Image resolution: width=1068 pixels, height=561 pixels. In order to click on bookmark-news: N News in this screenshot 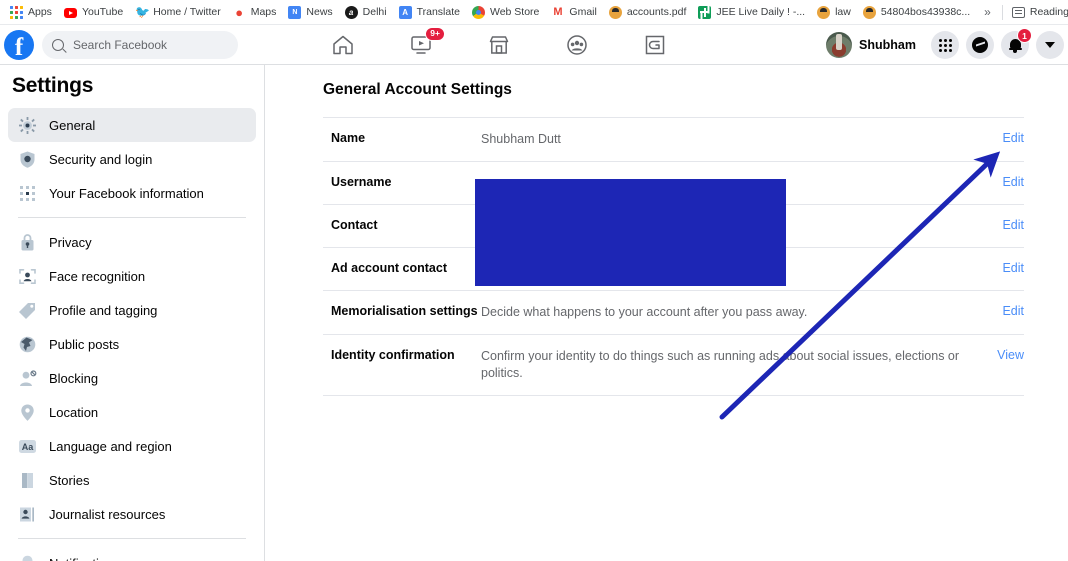, I will do `click(310, 12)`.